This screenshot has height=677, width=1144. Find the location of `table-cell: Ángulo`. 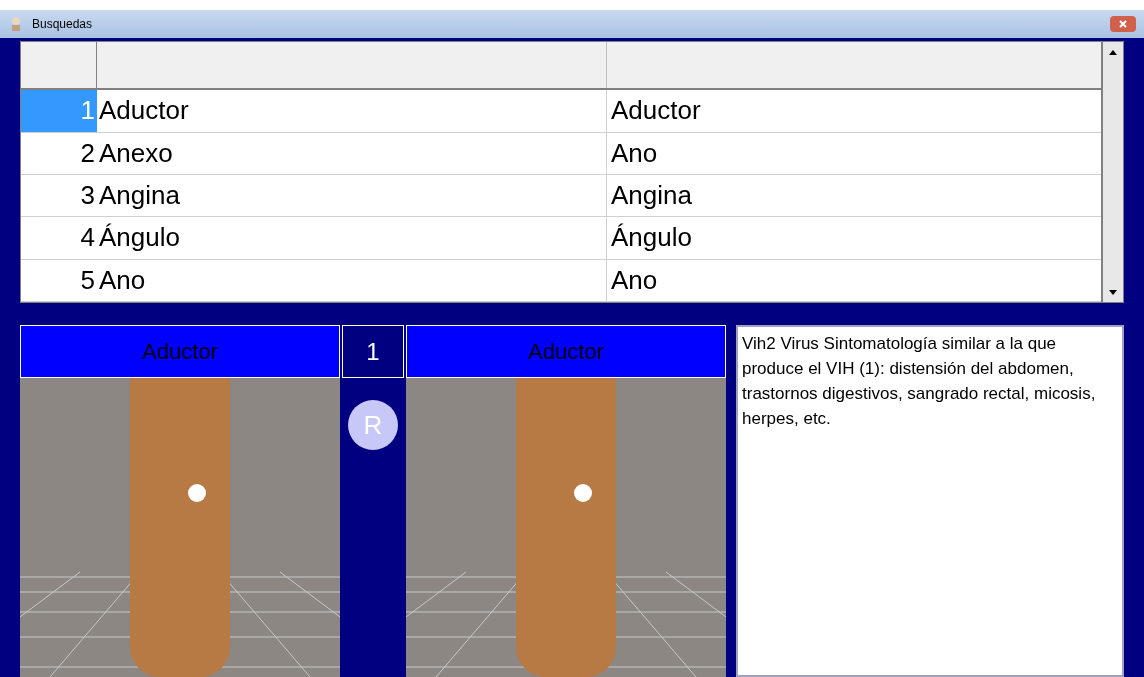

table-cell: Ángulo is located at coordinates (352, 238).